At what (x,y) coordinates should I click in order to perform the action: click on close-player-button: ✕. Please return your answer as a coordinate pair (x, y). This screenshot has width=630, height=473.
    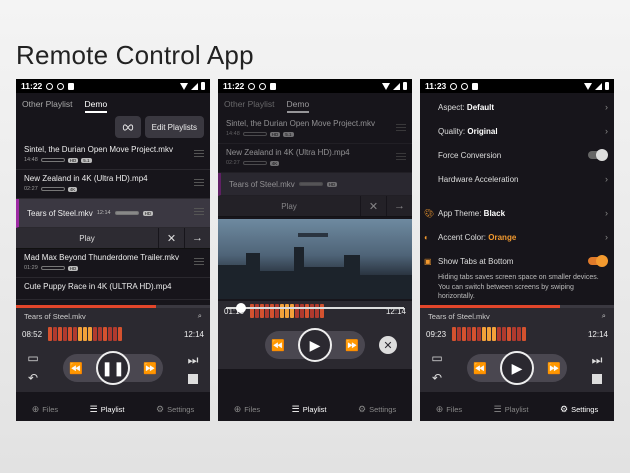
    Looking at the image, I should click on (388, 345).